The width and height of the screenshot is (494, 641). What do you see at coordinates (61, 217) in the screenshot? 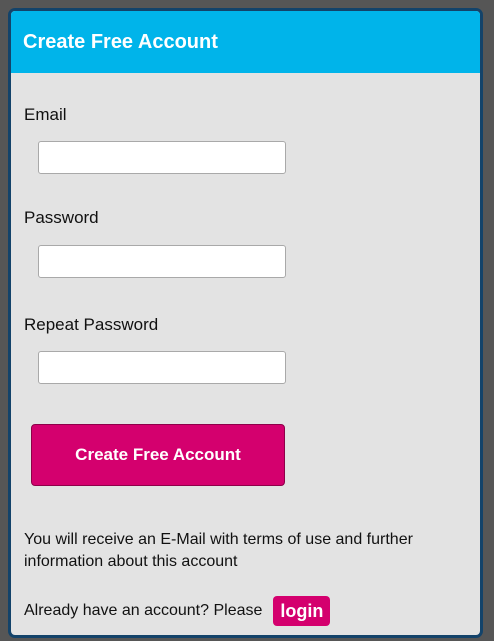
I see `password-label: Password` at bounding box center [61, 217].